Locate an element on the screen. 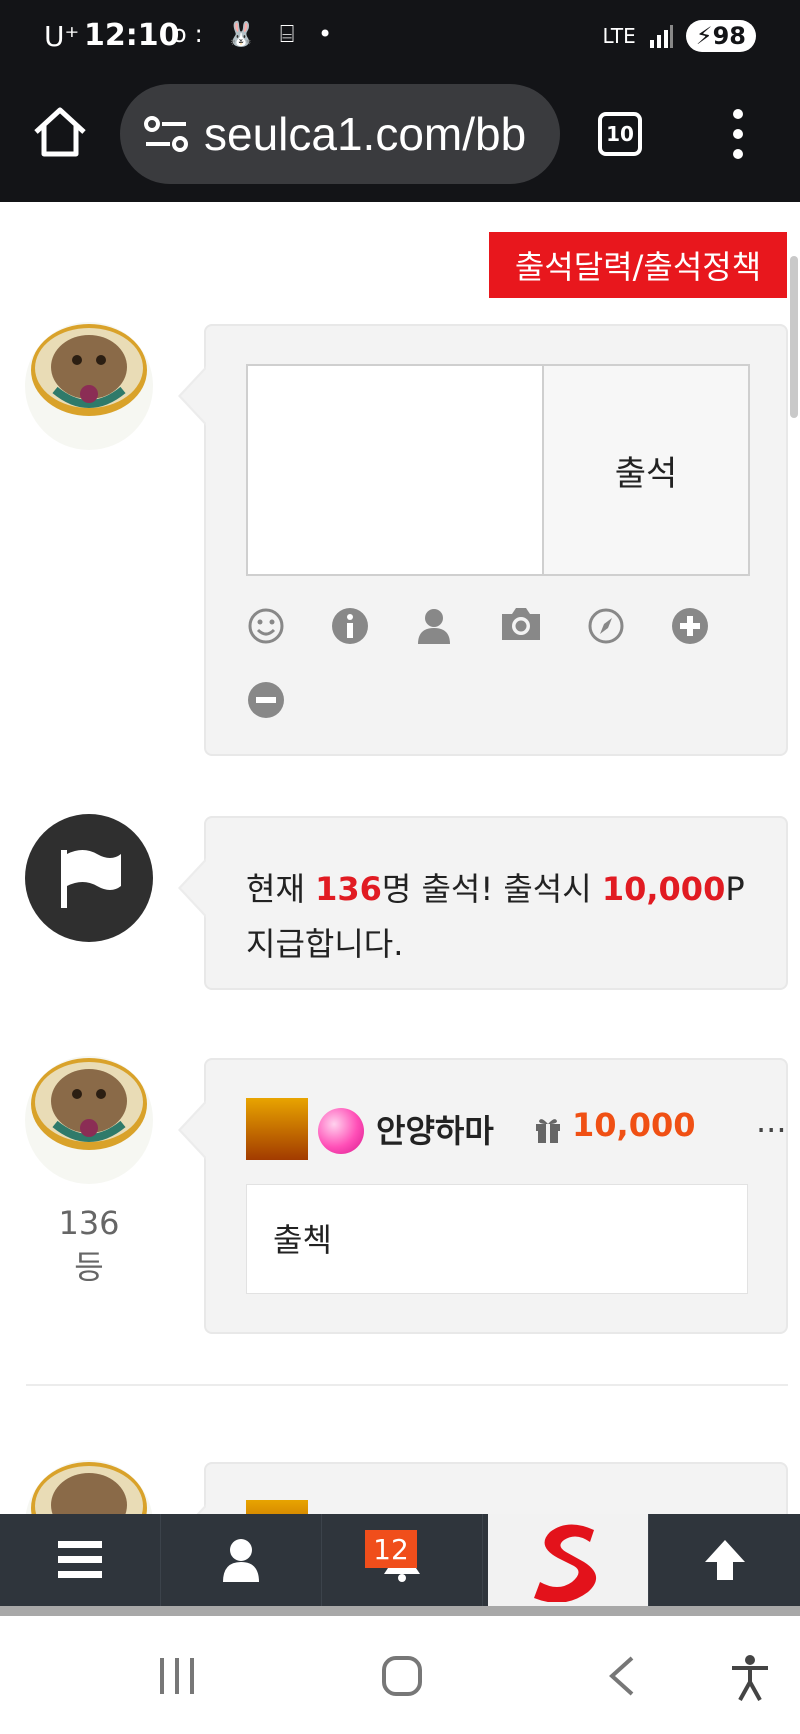 The width and height of the screenshot is (800, 1734). notice-avatar is located at coordinates (89, 878).